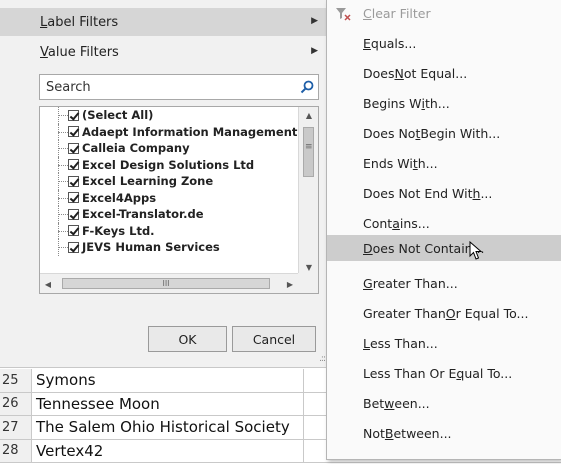 This screenshot has width=561, height=464. Describe the element at coordinates (166, 283) in the screenshot. I see `scroll-thumb: III` at that location.